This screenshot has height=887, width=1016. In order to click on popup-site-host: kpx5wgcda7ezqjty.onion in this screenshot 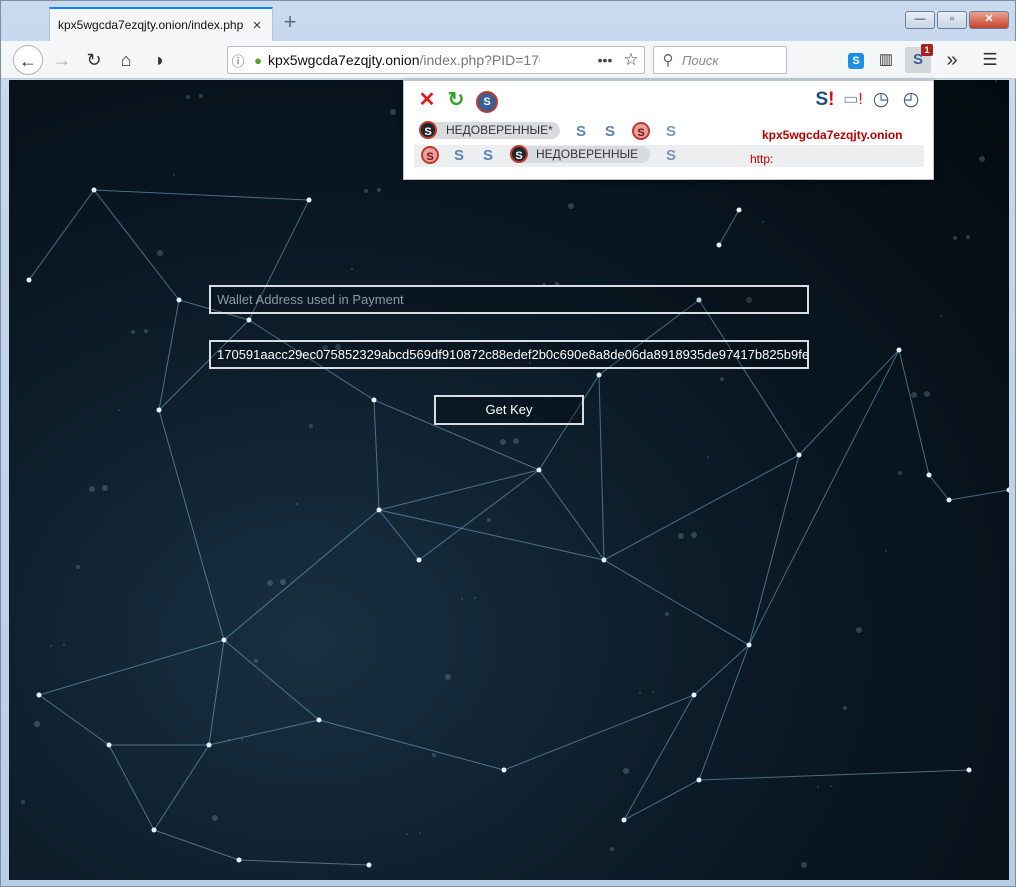, I will do `click(832, 135)`.